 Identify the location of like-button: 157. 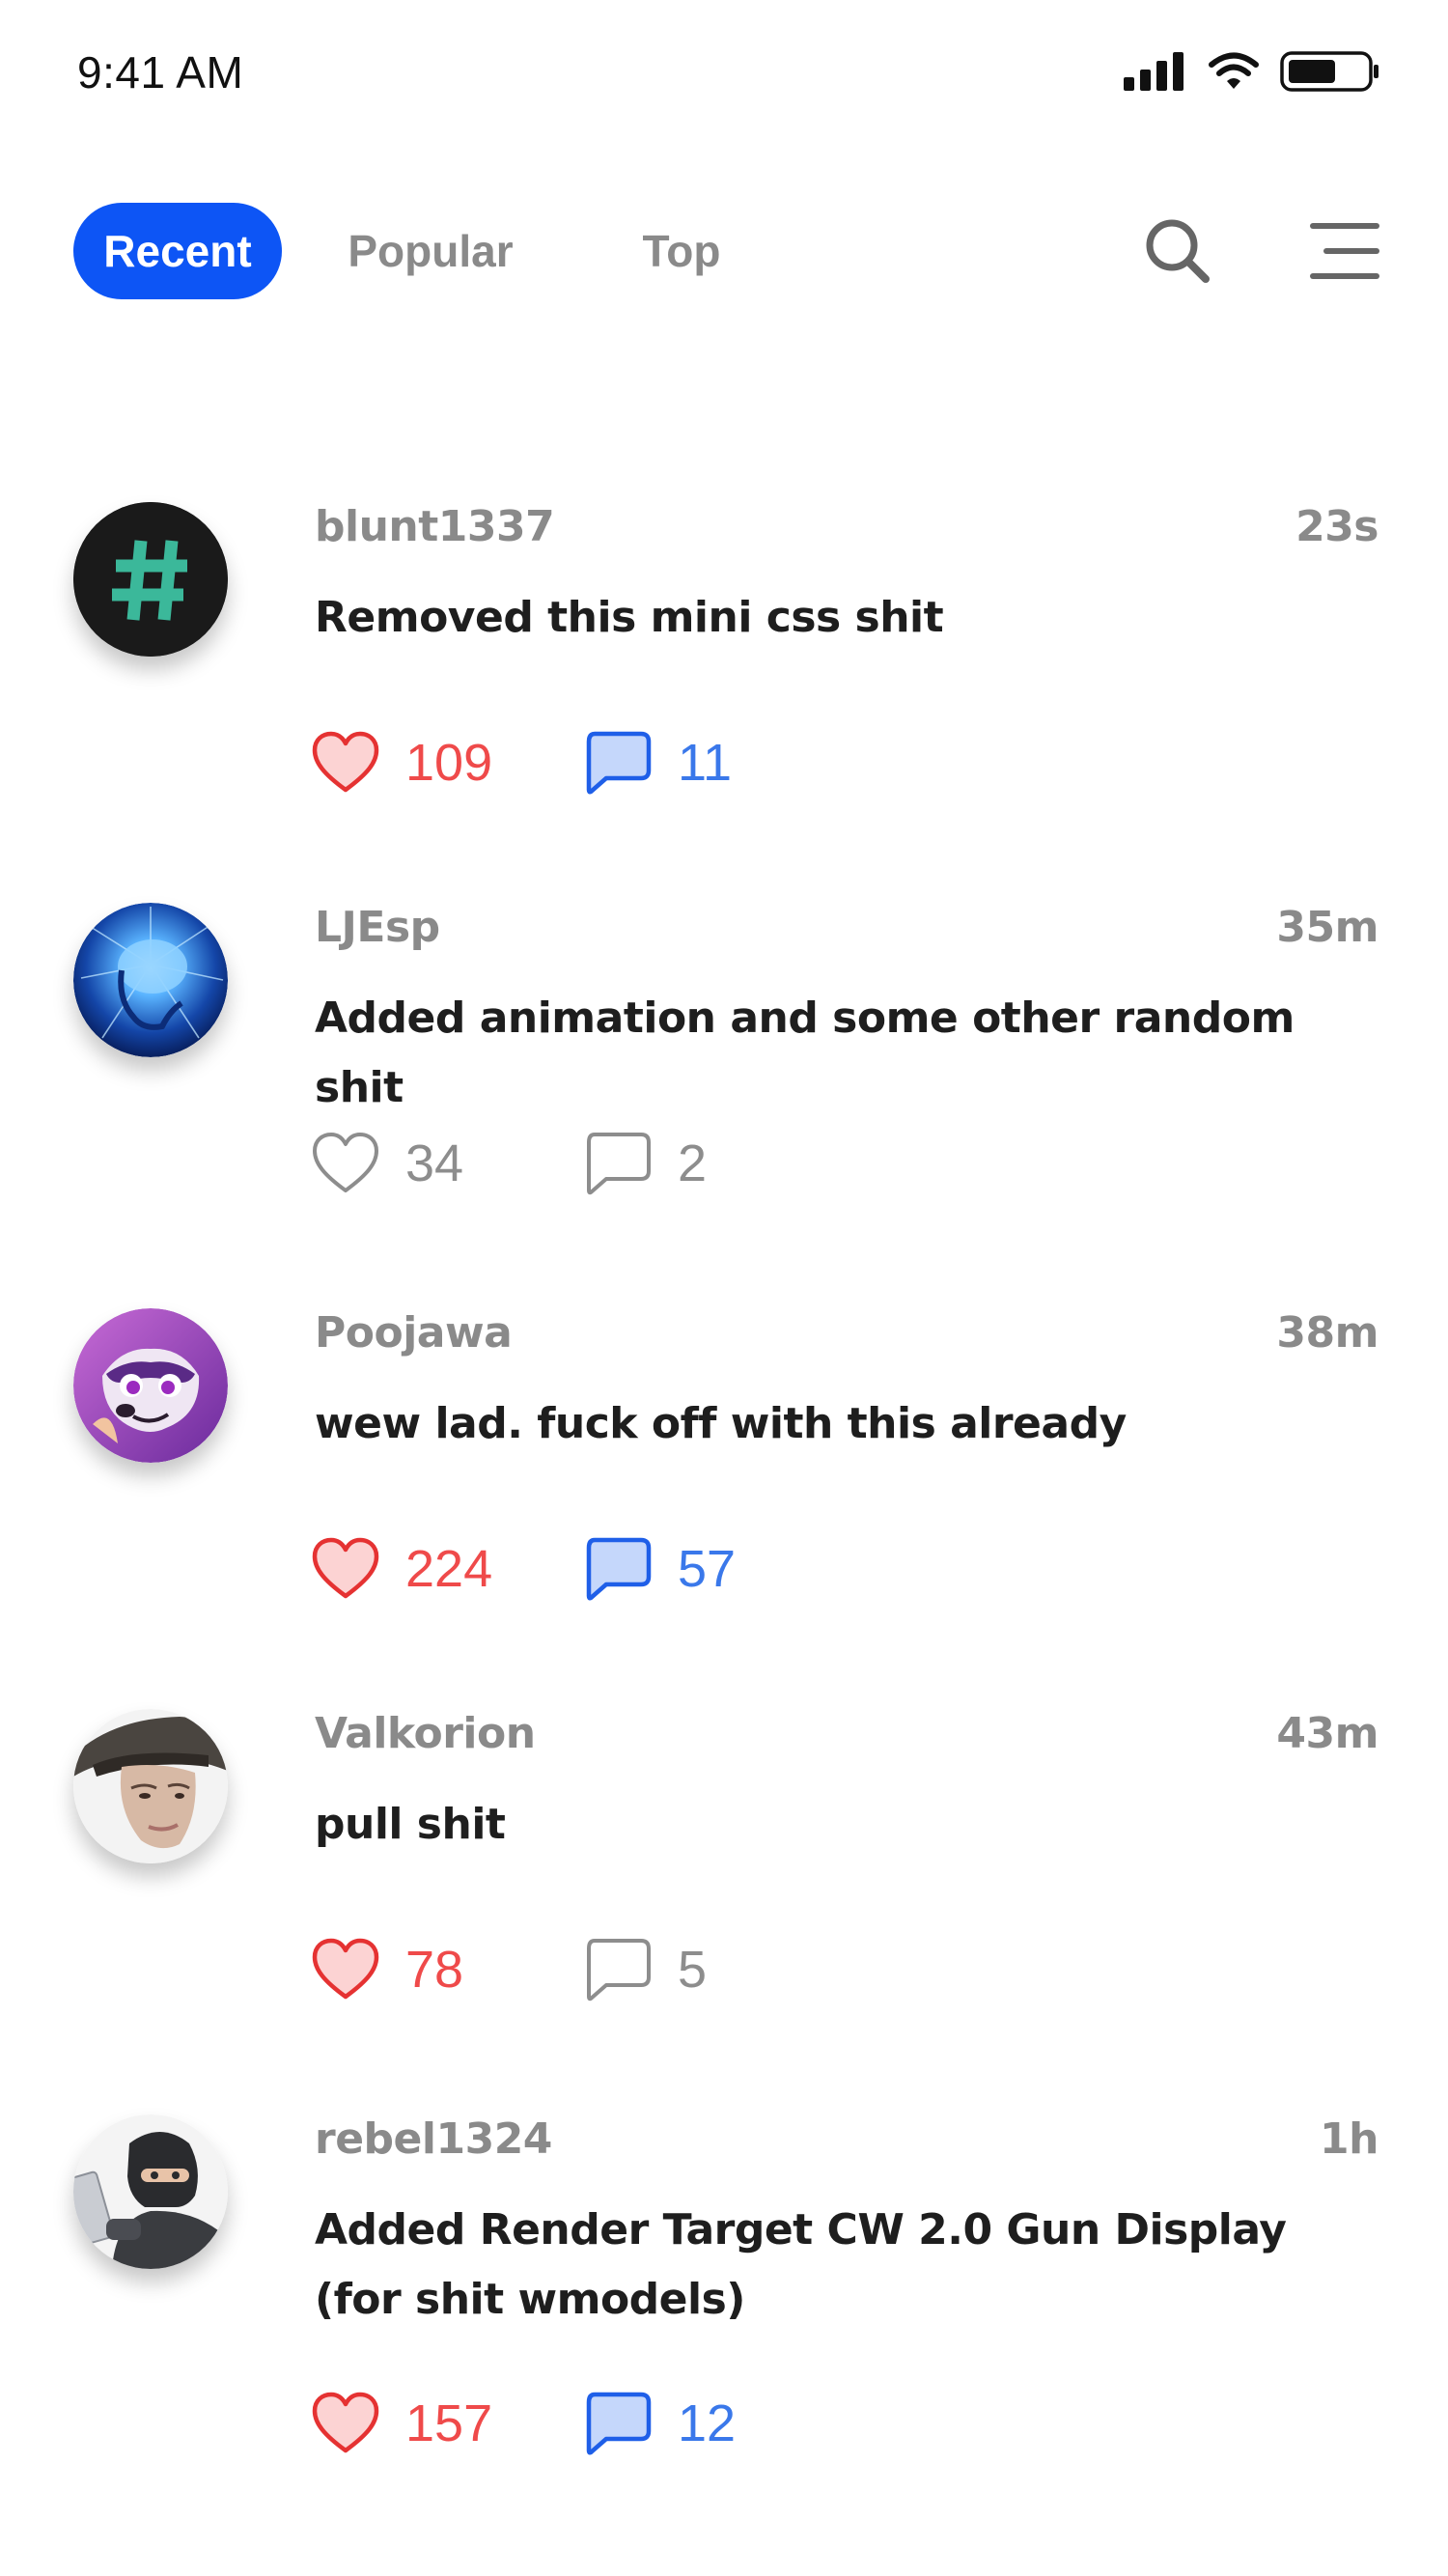
(401, 2424).